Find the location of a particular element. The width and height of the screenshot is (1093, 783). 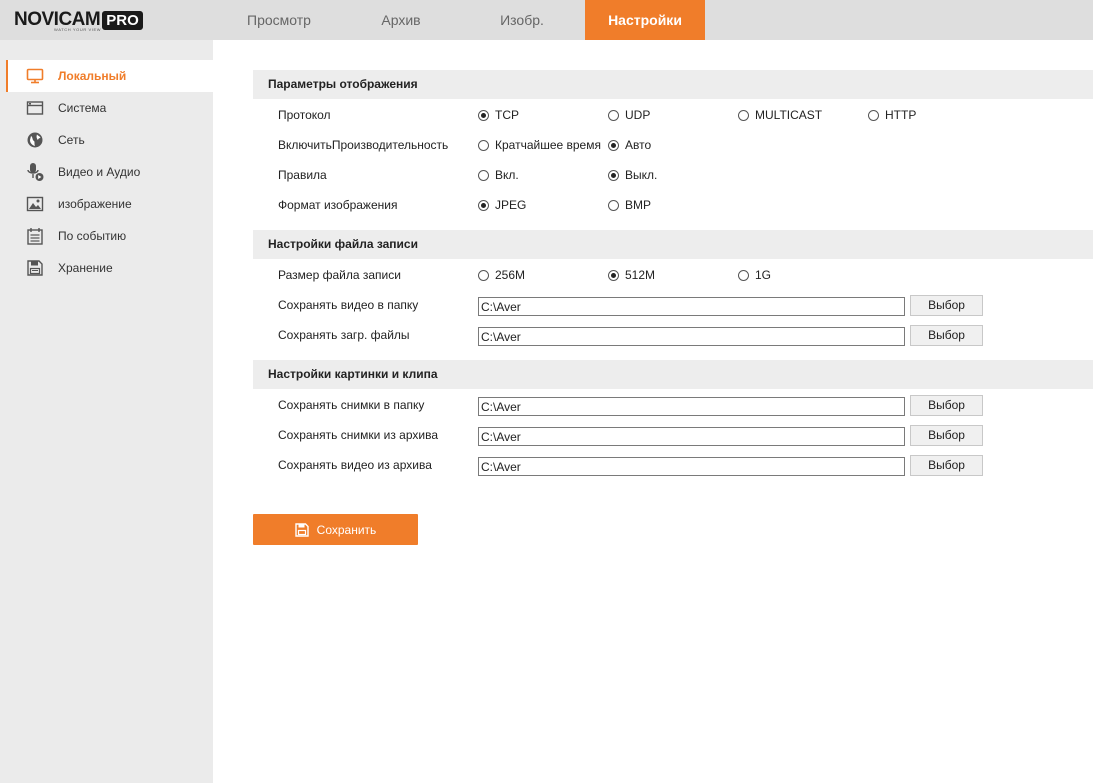

brand-logo: NOVICAM WATCH YOUR VIEW PRO is located at coordinates (78, 21).